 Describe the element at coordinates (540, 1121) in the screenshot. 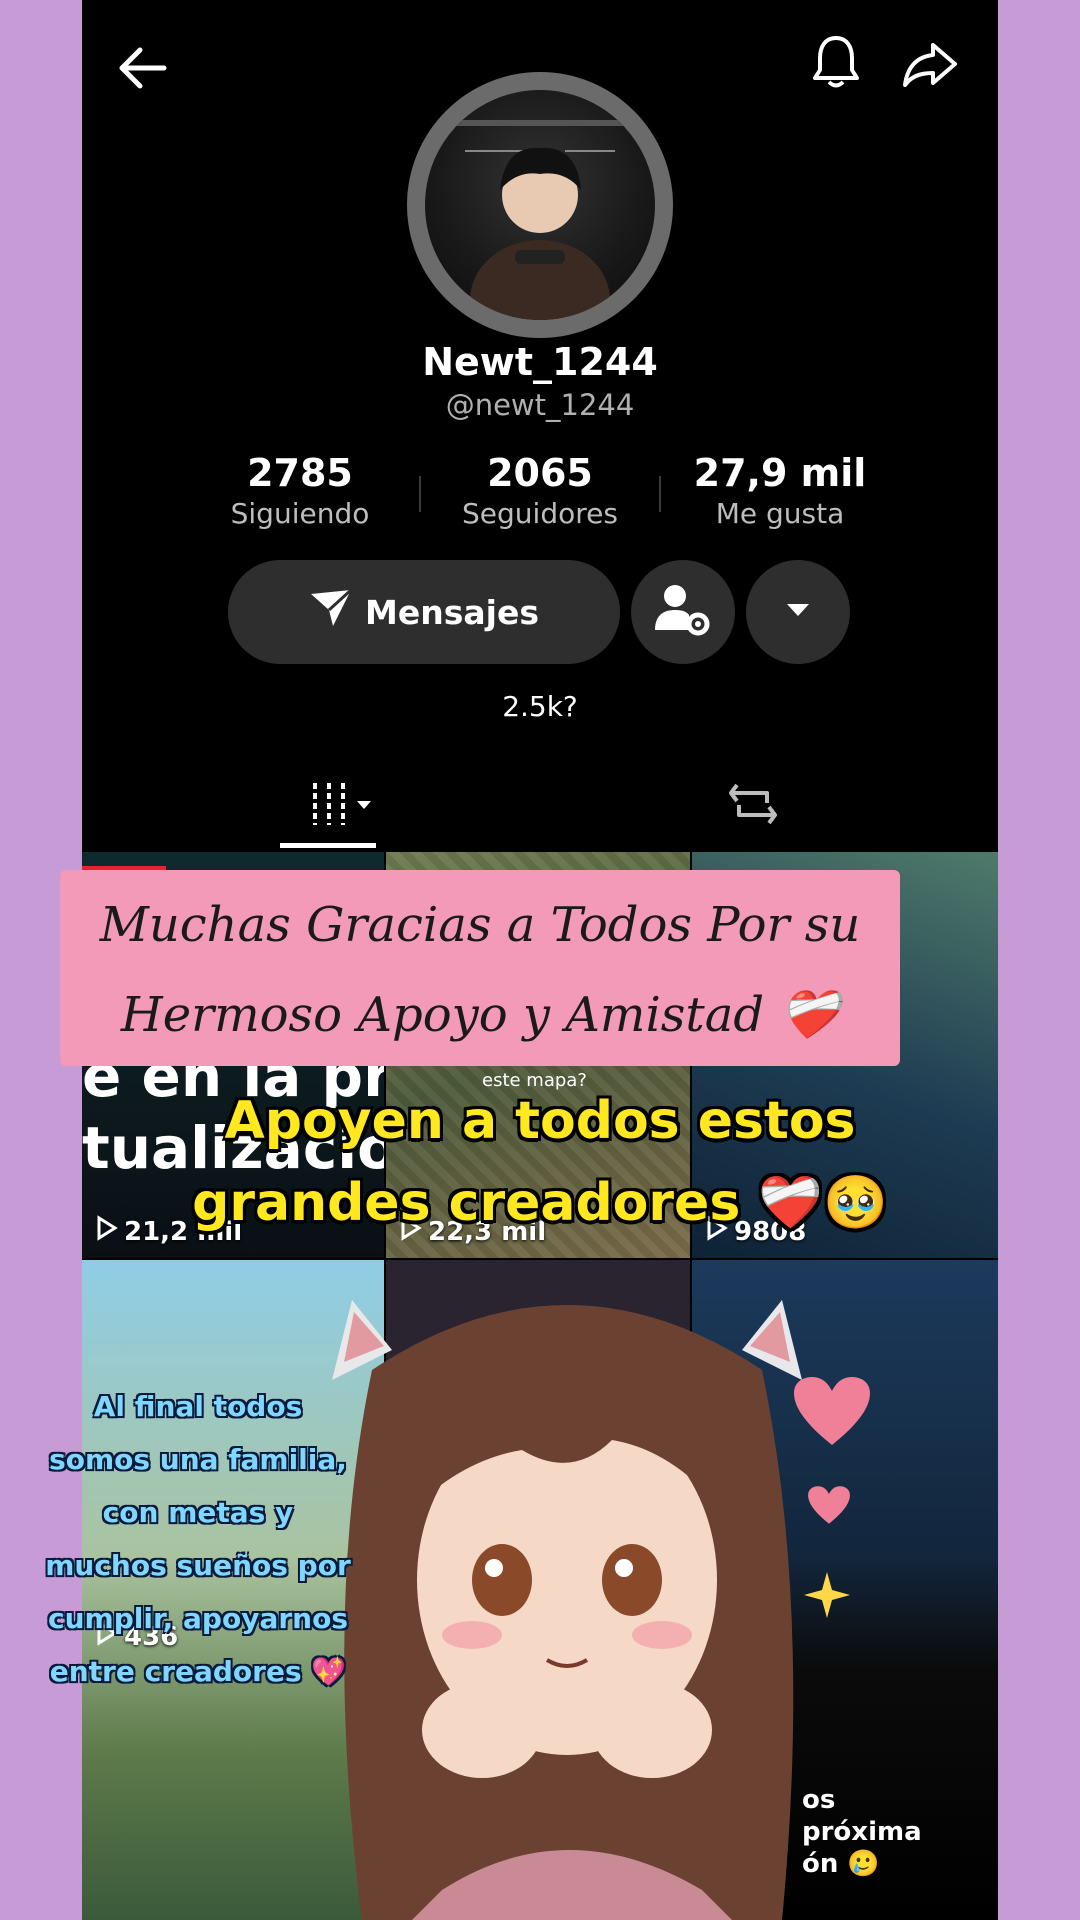

I see `support-line-1: Apoyen a todos estos` at that location.